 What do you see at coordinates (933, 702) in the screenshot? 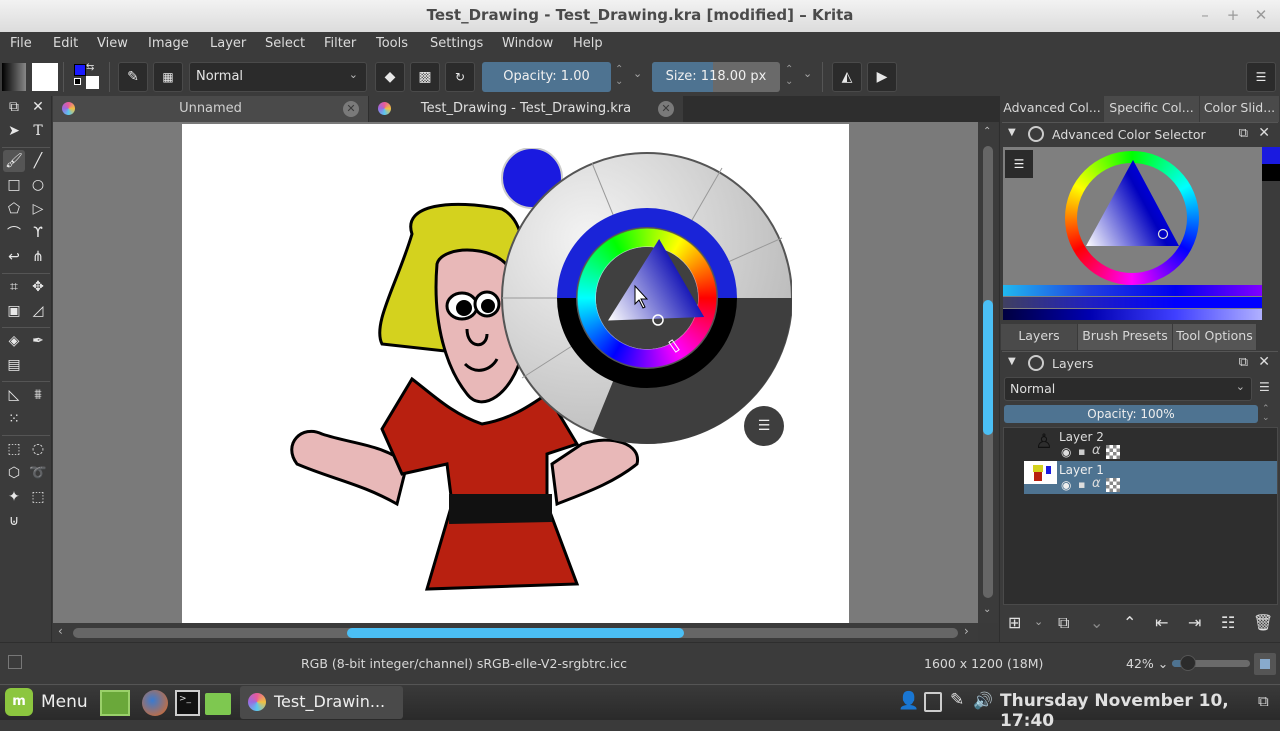
I see `update-manager-icon` at bounding box center [933, 702].